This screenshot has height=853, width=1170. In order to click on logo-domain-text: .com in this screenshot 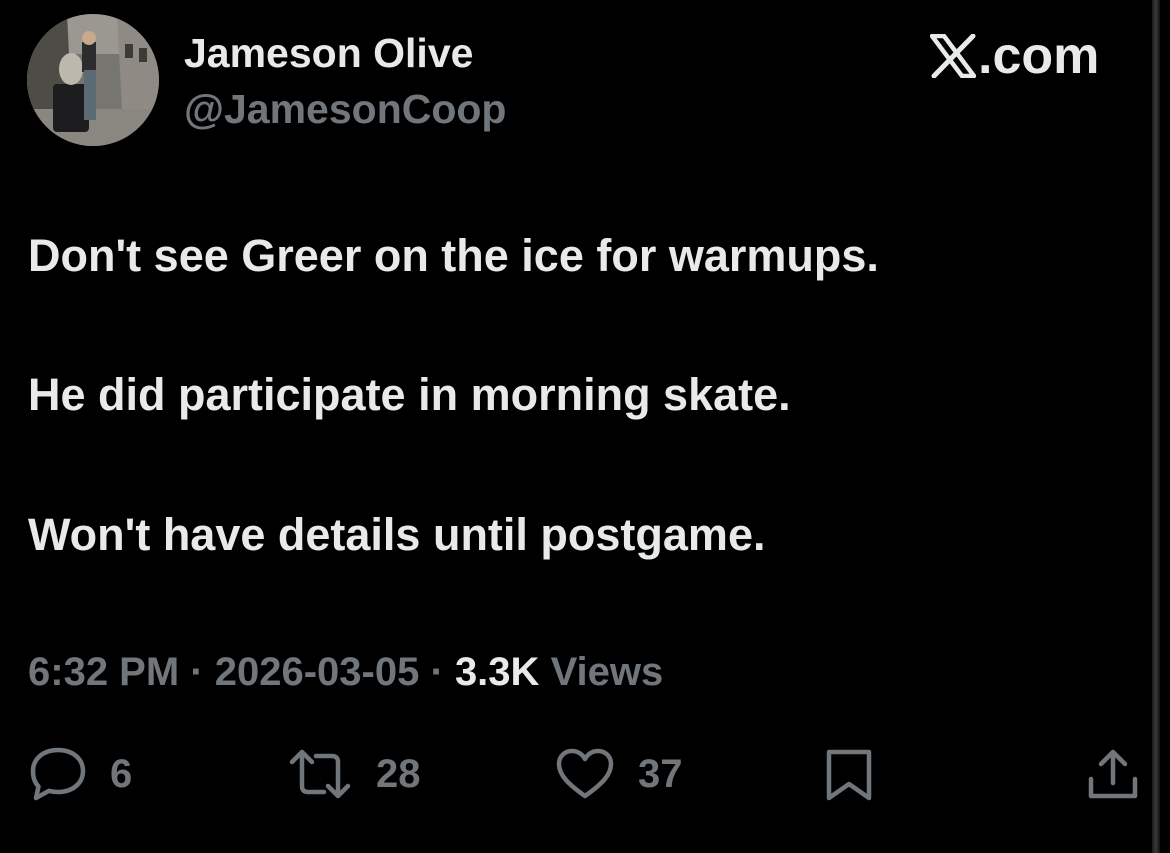, I will do `click(1039, 56)`.